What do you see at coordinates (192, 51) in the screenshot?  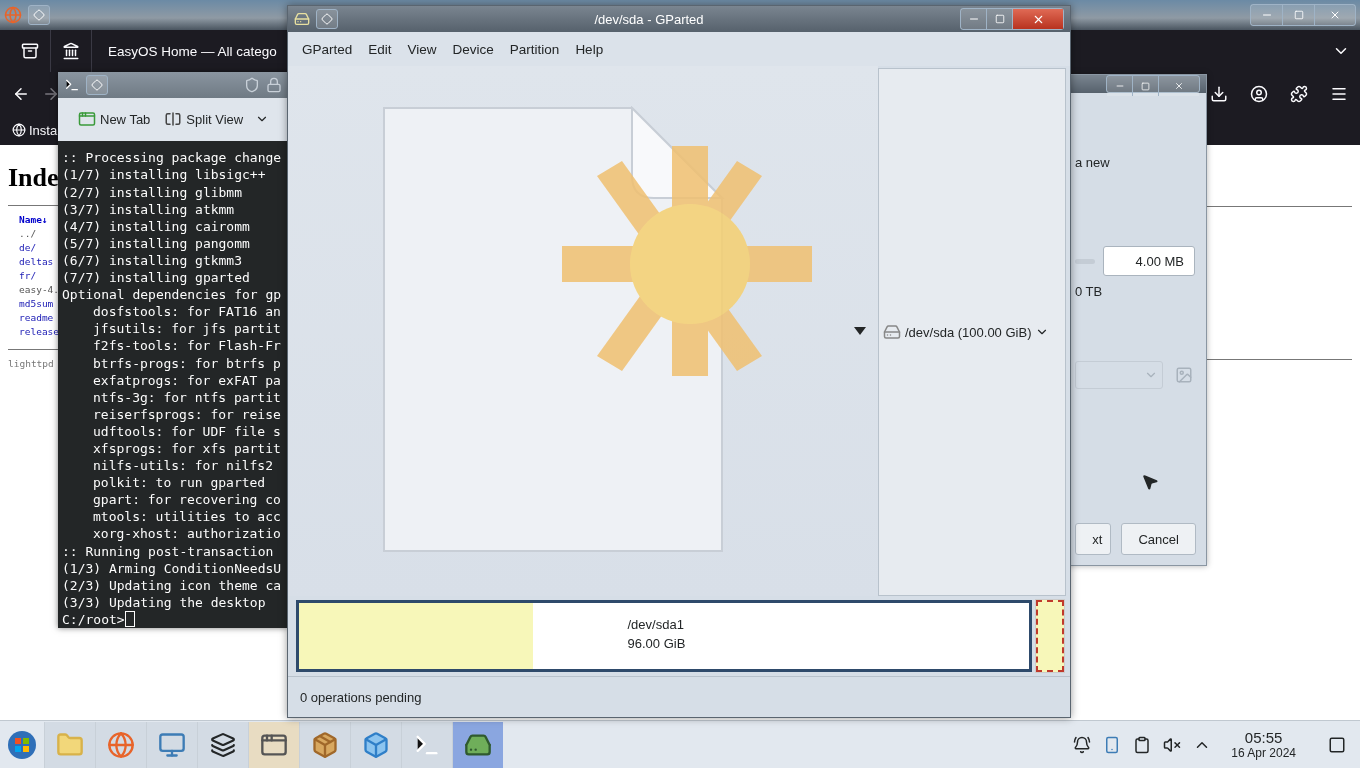 I see `tab-title: EasyOS Home — All catego` at bounding box center [192, 51].